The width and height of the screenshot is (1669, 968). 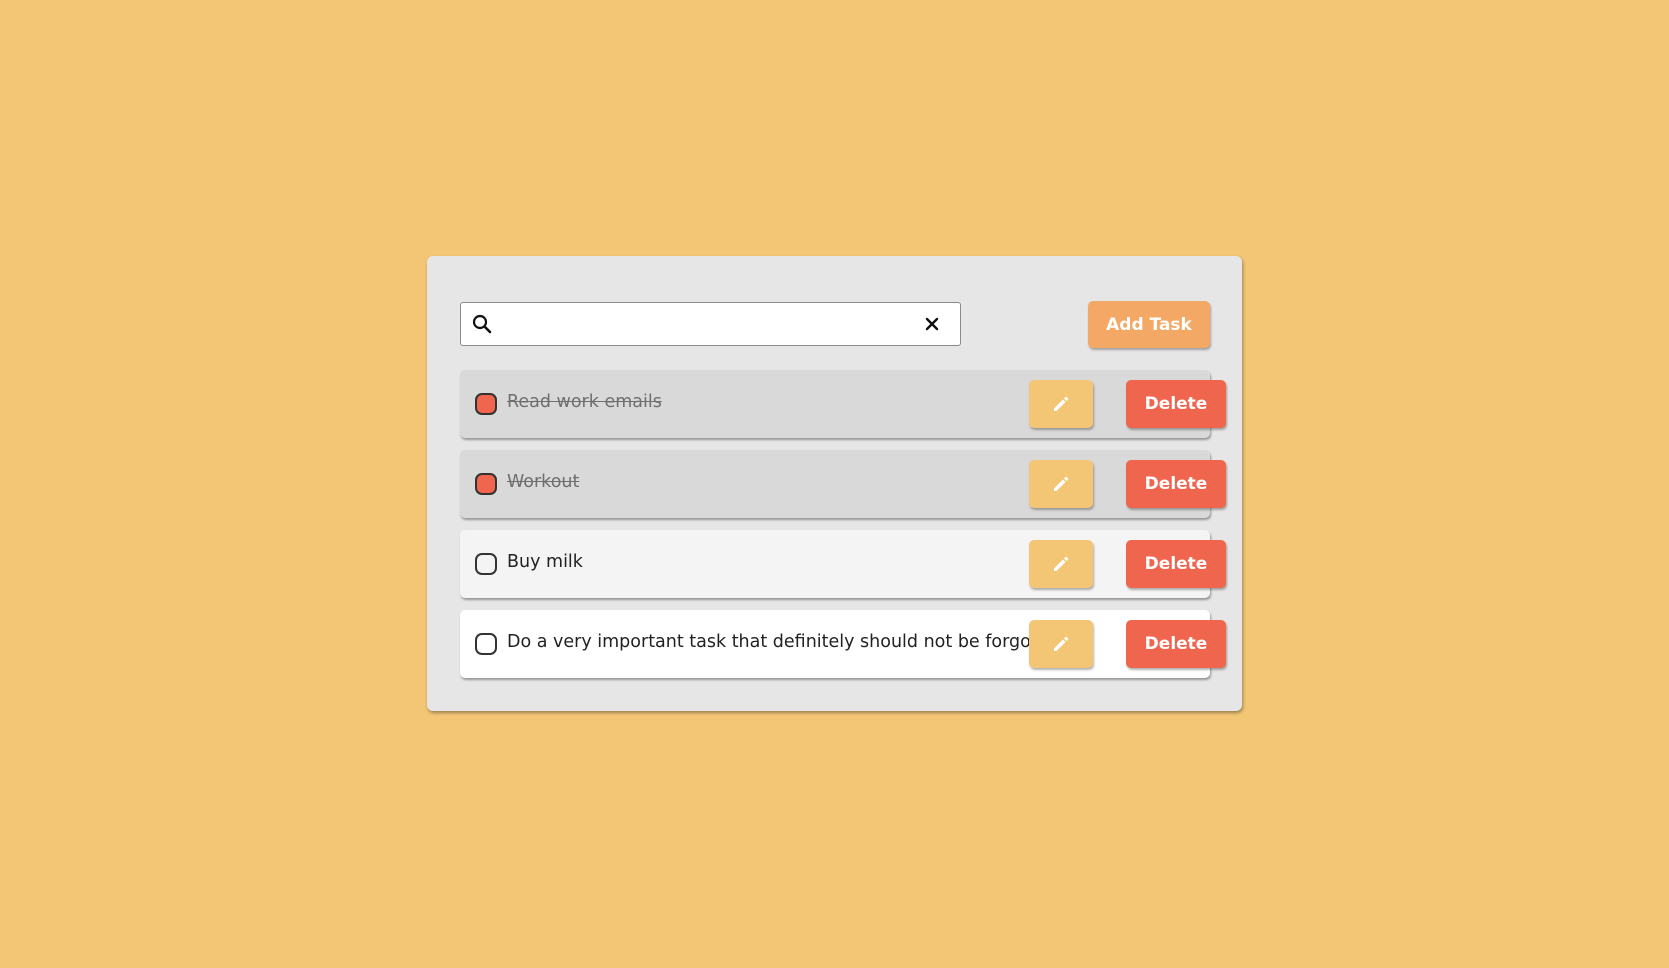 What do you see at coordinates (843, 404) in the screenshot?
I see `task-item: Read work emails Delete` at bounding box center [843, 404].